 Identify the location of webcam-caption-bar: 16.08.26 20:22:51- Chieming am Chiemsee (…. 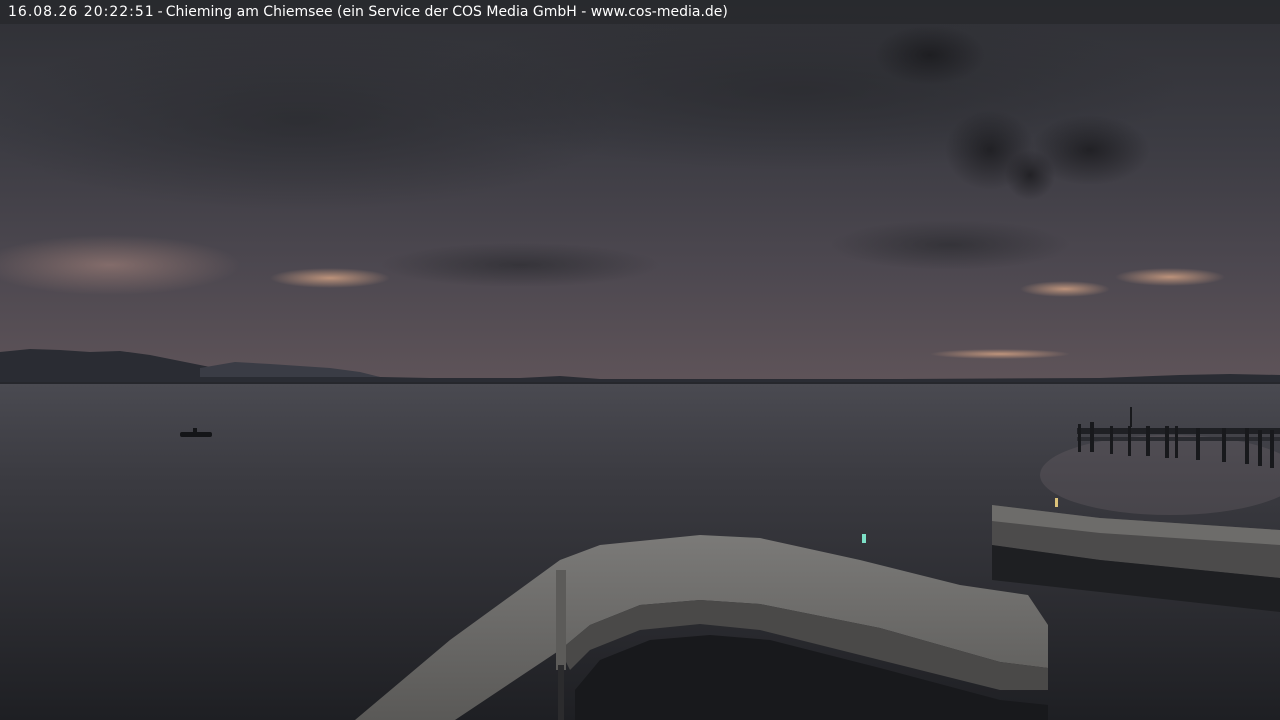
(640, 12).